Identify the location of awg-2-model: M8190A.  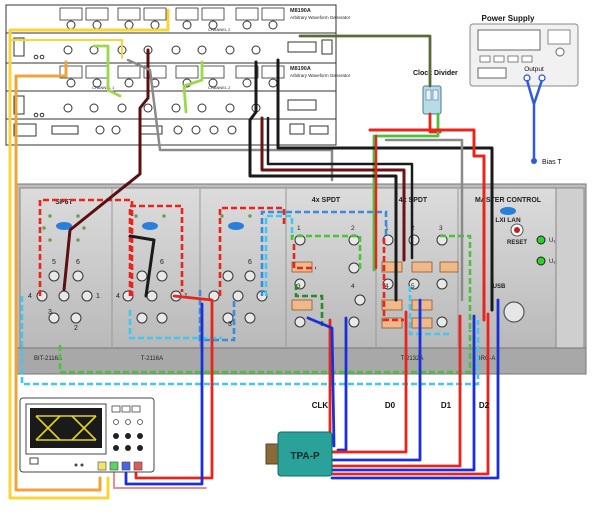
(300, 69).